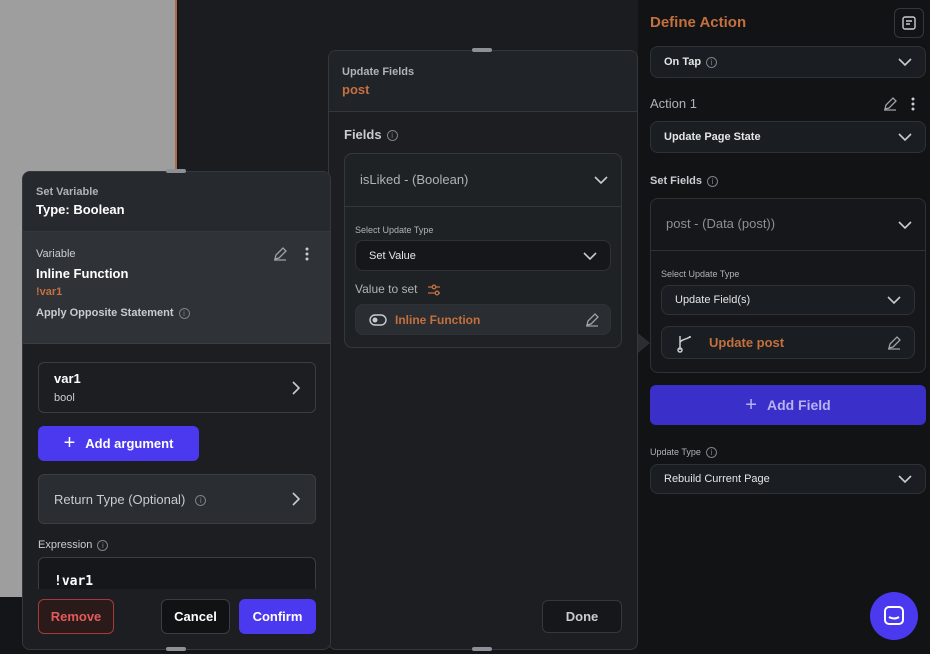 The image size is (930, 654). What do you see at coordinates (788, 479) in the screenshot?
I see `rebuild-dropdown: Rebuild Current Page` at bounding box center [788, 479].